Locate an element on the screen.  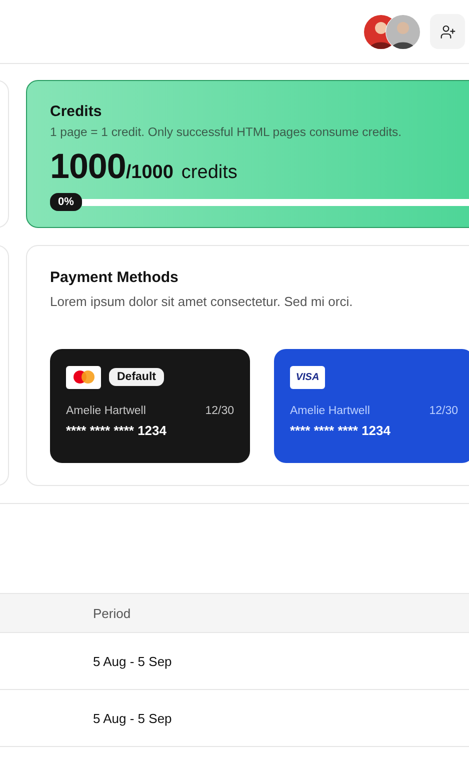
column-header: Period is located at coordinates (112, 613).